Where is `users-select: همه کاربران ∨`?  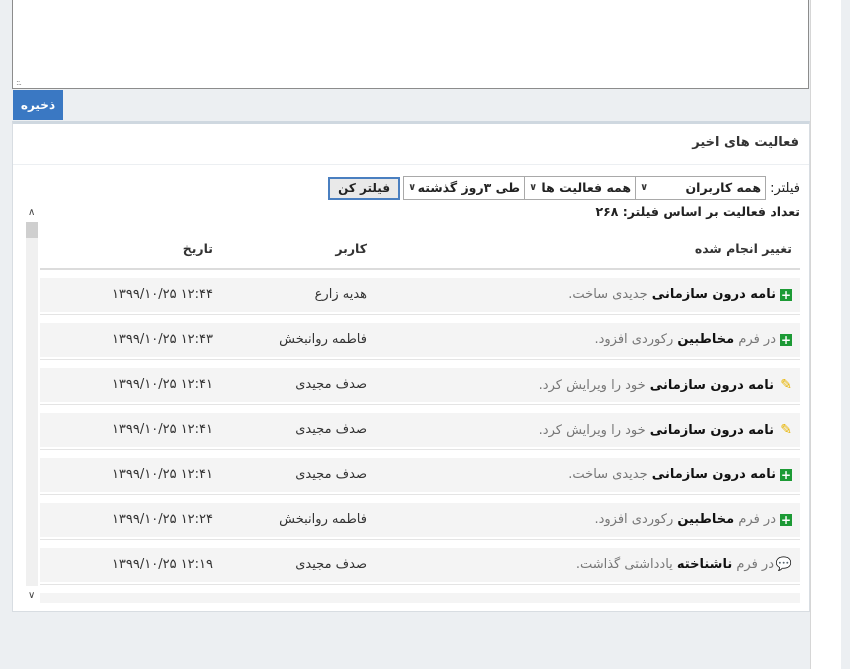
users-select: همه کاربران ∨ is located at coordinates (701, 188).